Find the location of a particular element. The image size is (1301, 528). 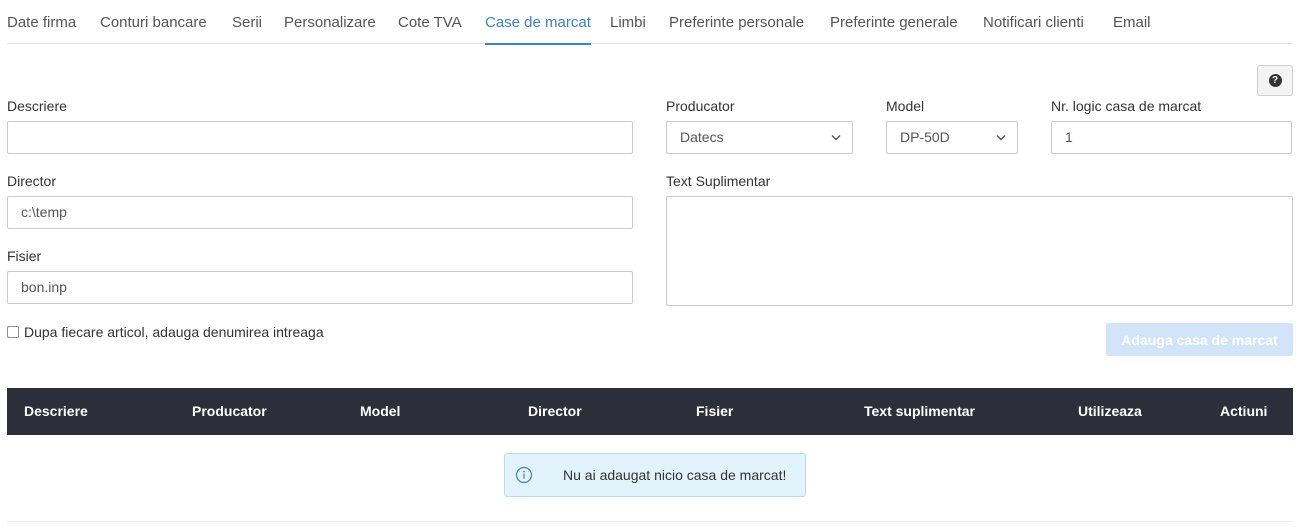

empty-state-alert: Nu ai adaugat nicio casa de marcat! is located at coordinates (655, 475).